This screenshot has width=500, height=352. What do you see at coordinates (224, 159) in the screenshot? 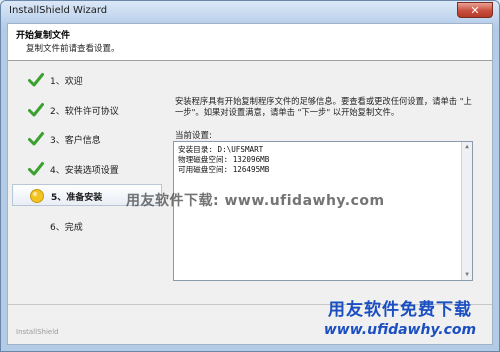
I see `settings-line-physical-disk: 物理磁盘空间: 132096MB` at bounding box center [224, 159].